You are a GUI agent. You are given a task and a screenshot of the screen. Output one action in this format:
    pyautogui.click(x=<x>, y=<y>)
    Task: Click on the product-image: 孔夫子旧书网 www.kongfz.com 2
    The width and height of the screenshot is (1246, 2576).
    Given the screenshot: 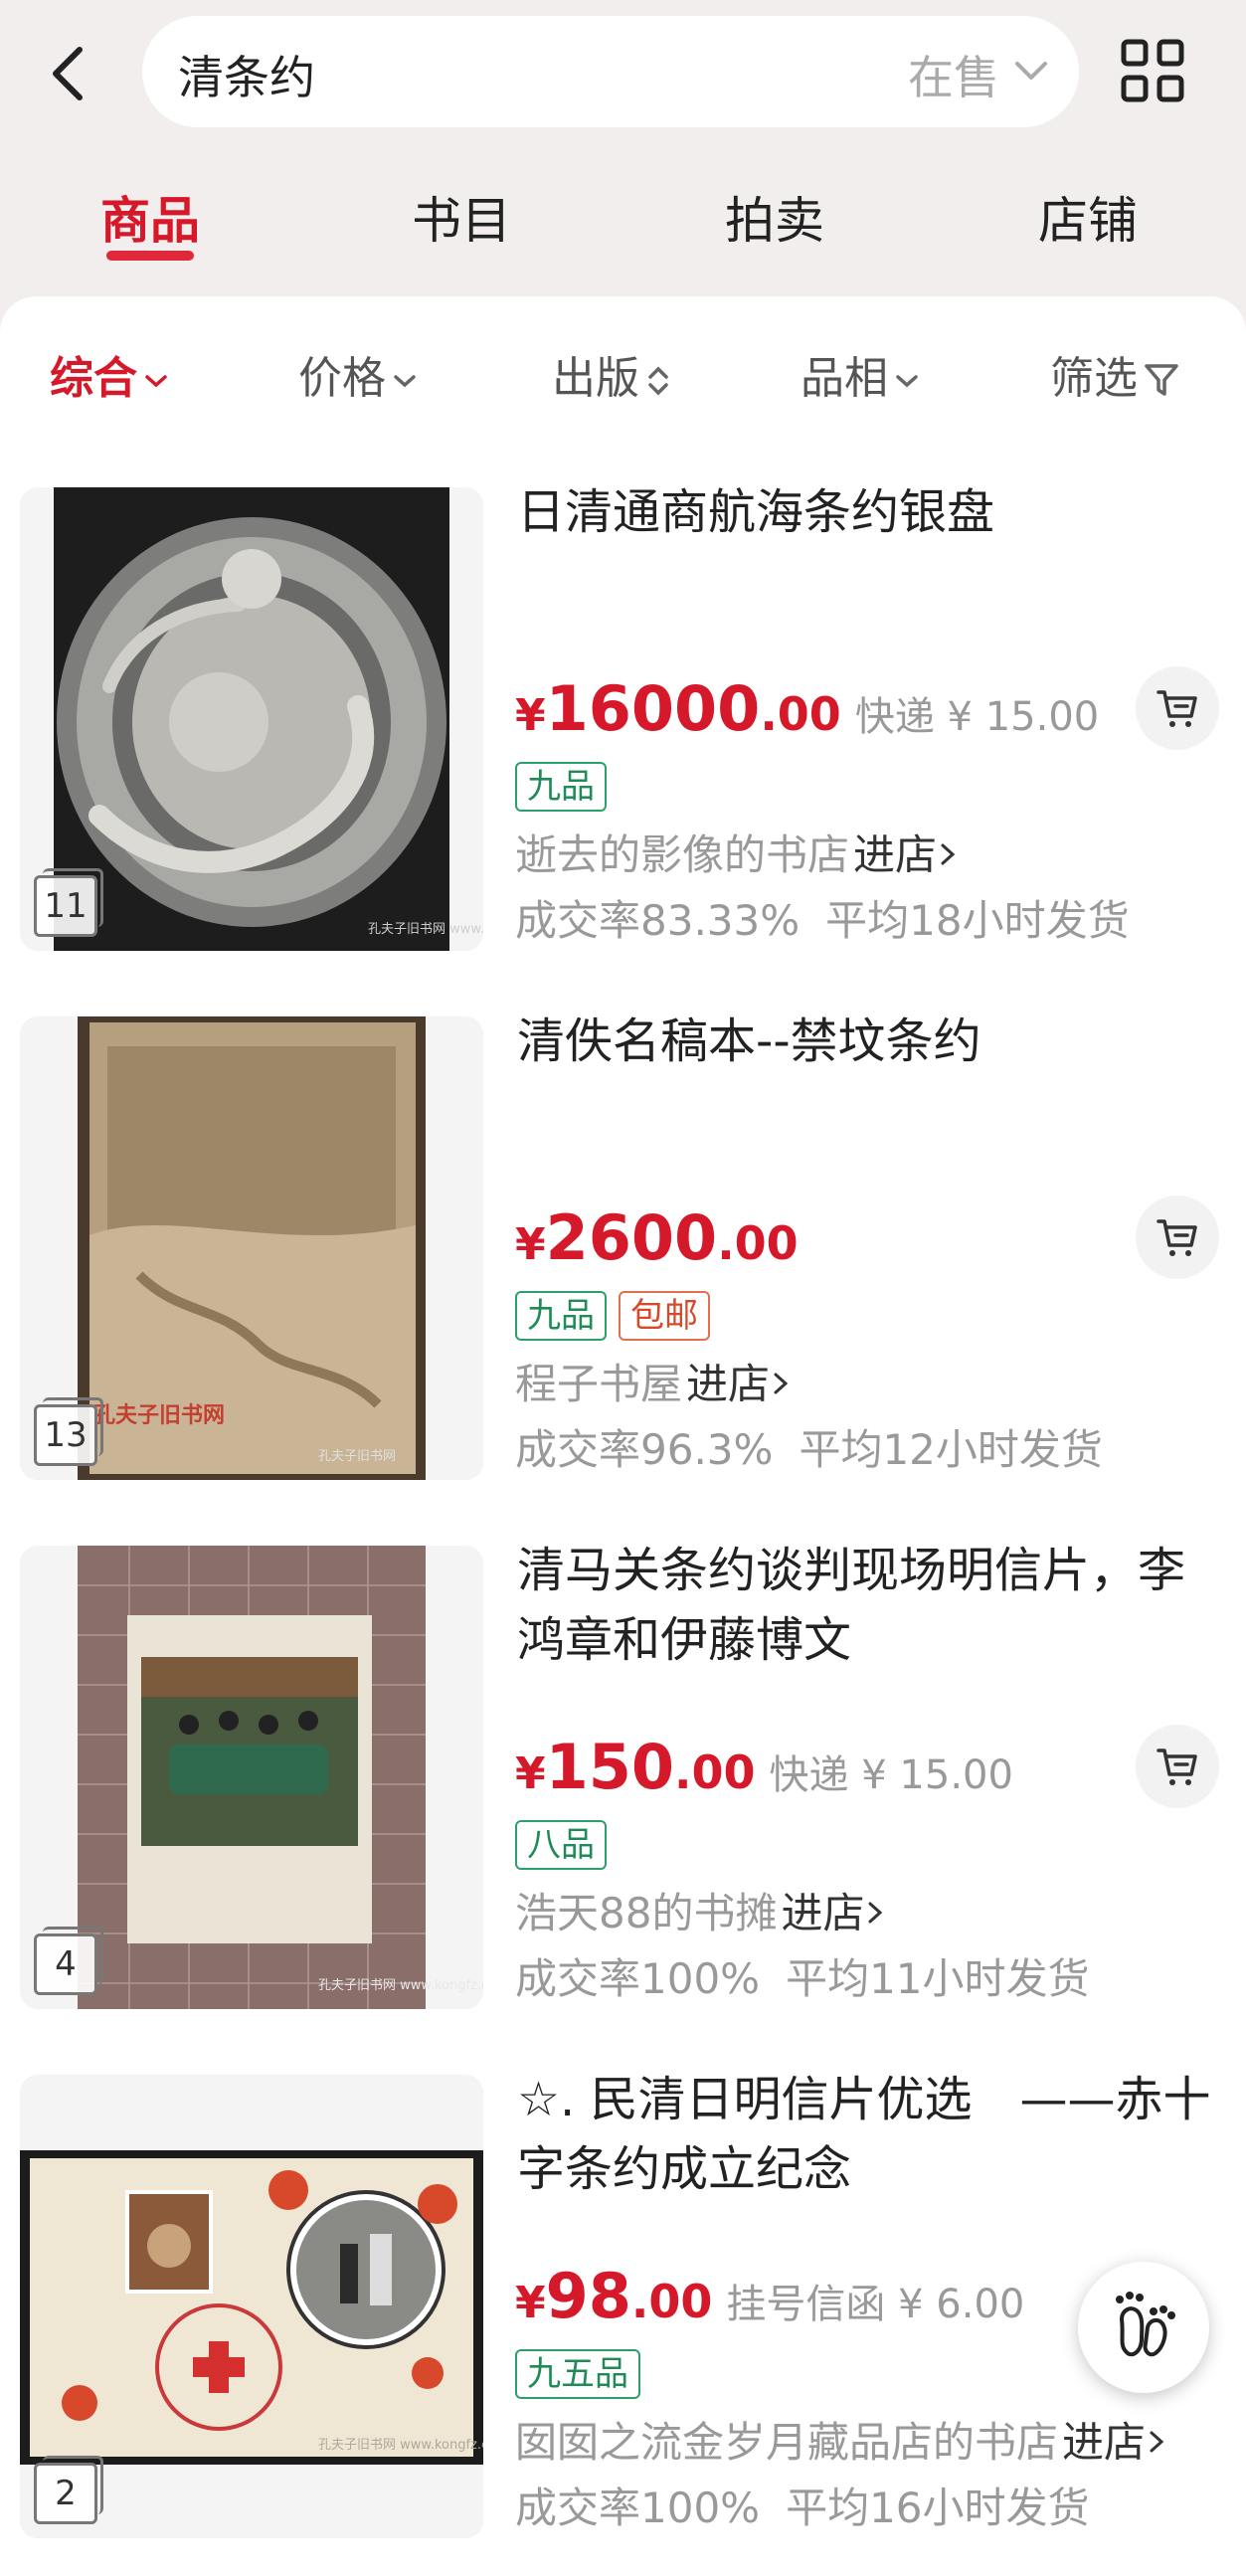 What is the action you would take?
    pyautogui.click(x=251, y=2306)
    